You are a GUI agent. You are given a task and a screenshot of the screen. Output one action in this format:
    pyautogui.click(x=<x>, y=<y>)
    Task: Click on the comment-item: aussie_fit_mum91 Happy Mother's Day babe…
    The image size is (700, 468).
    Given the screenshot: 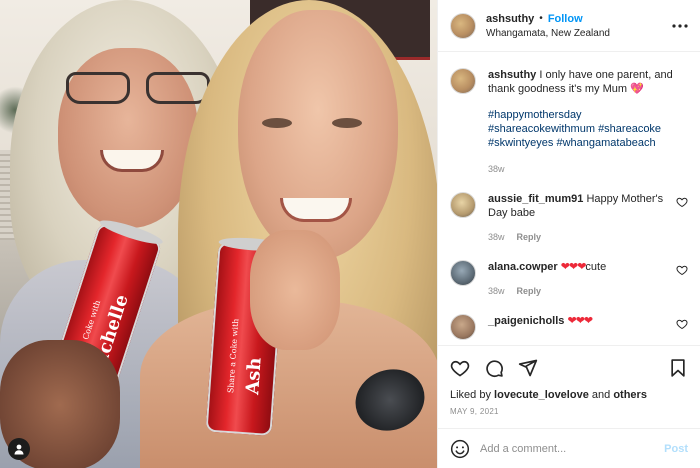 What is the action you would take?
    pyautogui.click(x=569, y=218)
    